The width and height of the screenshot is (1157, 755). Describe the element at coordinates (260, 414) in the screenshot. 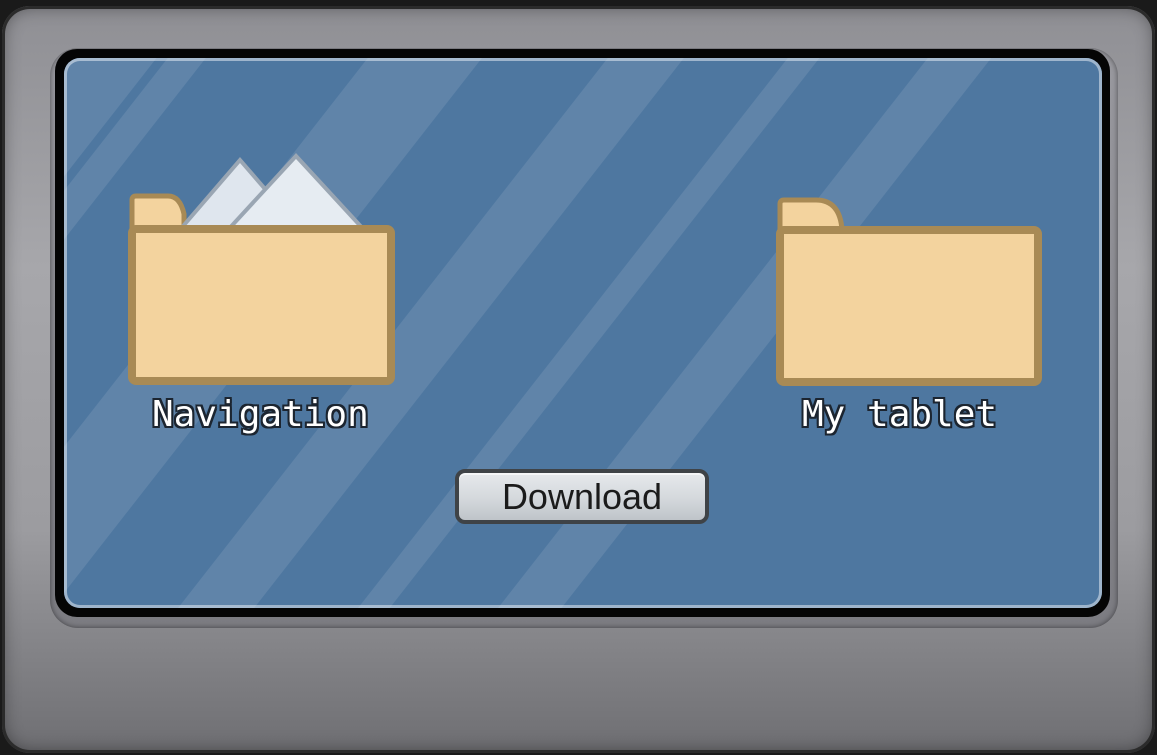

I see `navigation-folder-label: Navigation` at that location.